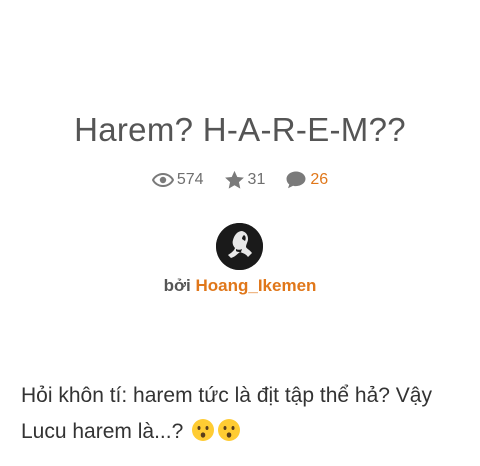 Image resolution: width=480 pixels, height=466 pixels. I want to click on comment-bubble-icon, so click(296, 180).